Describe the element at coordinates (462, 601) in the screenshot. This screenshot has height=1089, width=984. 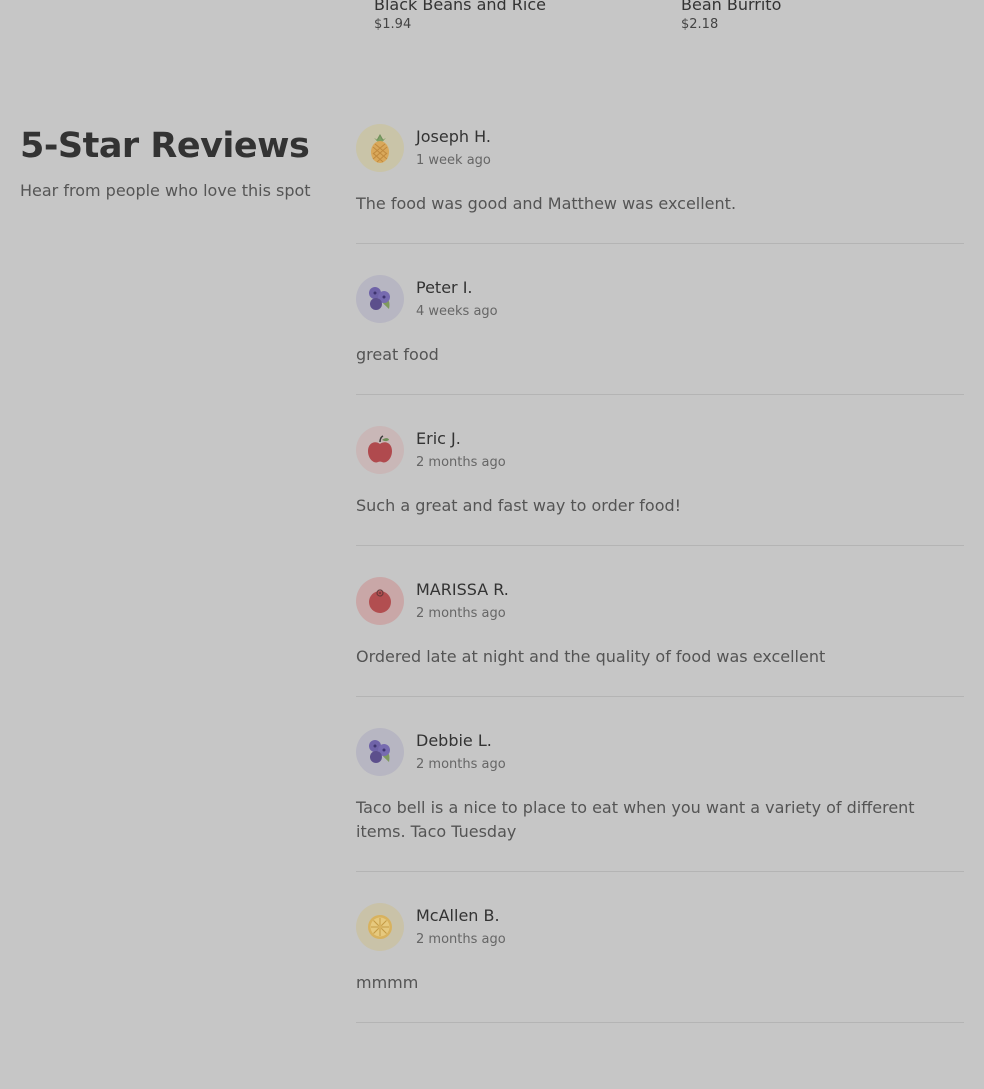
I see `reviewer-info: MARISSA R. 2 months ago` at that location.